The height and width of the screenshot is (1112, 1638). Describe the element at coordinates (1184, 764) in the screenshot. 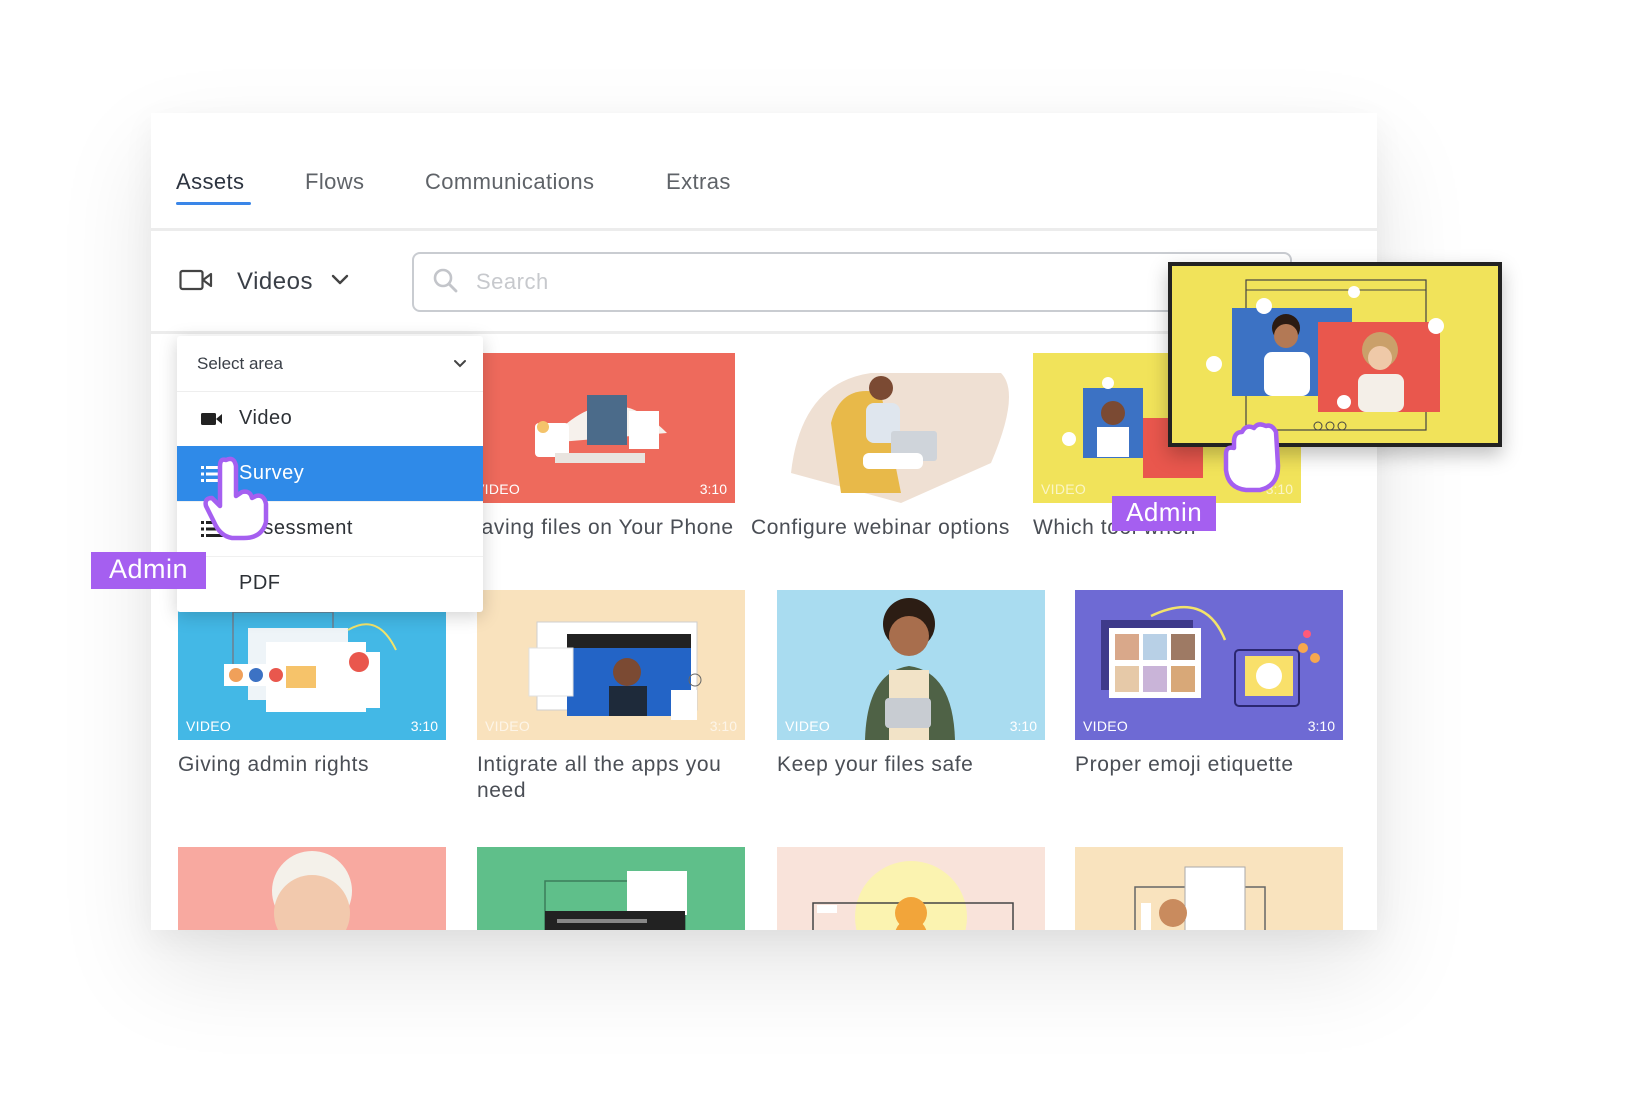

I see `video-title: Proper emoji etiquette` at that location.